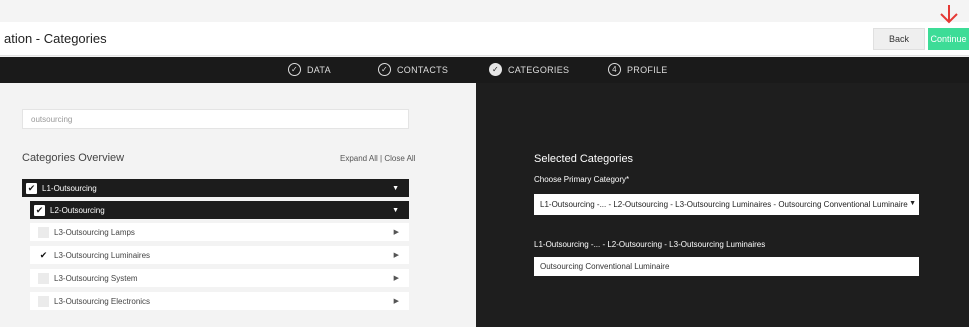 This screenshot has width=969, height=327. What do you see at coordinates (96, 278) in the screenshot?
I see `tree-row-label: L3-Outsourcing System` at bounding box center [96, 278].